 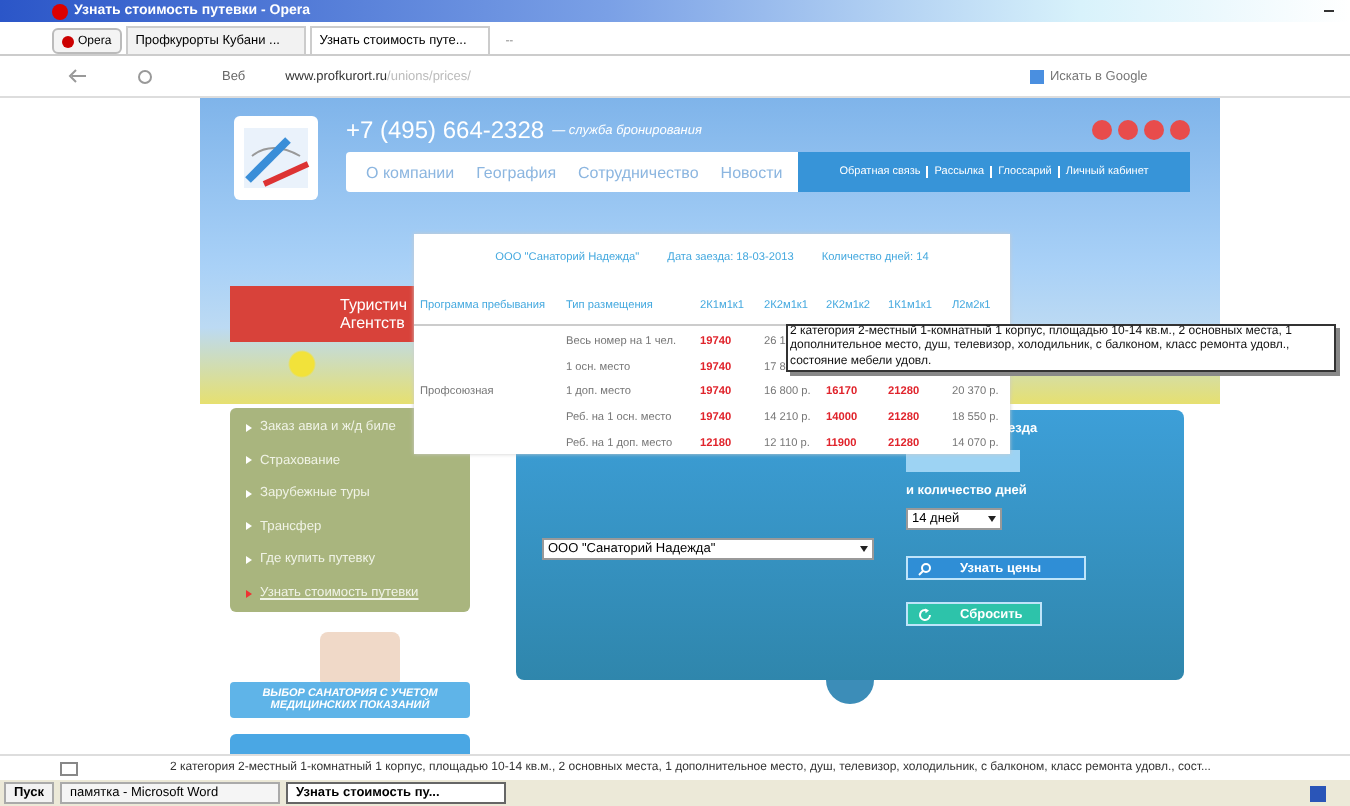 I want to click on agency-banner: Туристич Агентств, so click(x=322, y=314).